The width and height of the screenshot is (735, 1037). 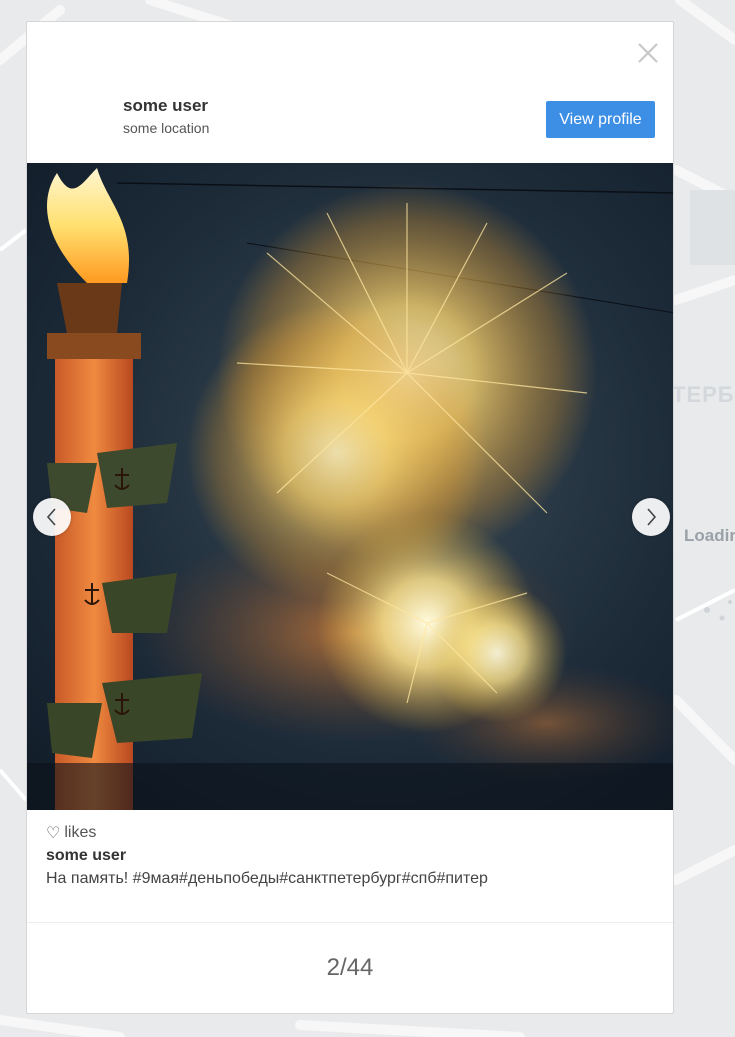 I want to click on chevron-left-icon, so click(x=51, y=517).